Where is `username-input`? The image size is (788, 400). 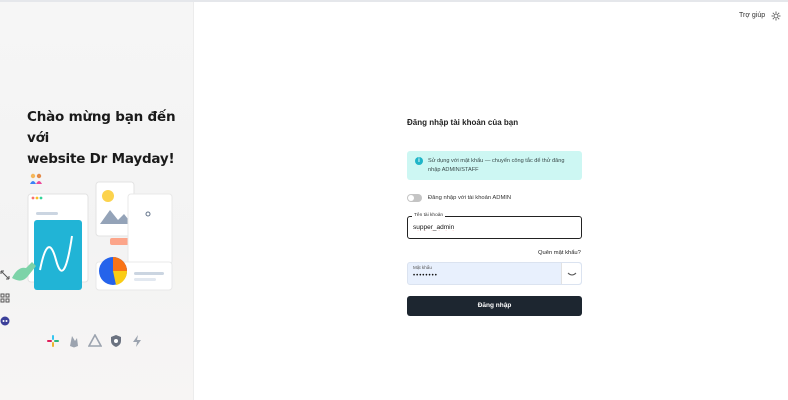
username-input is located at coordinates (493, 227).